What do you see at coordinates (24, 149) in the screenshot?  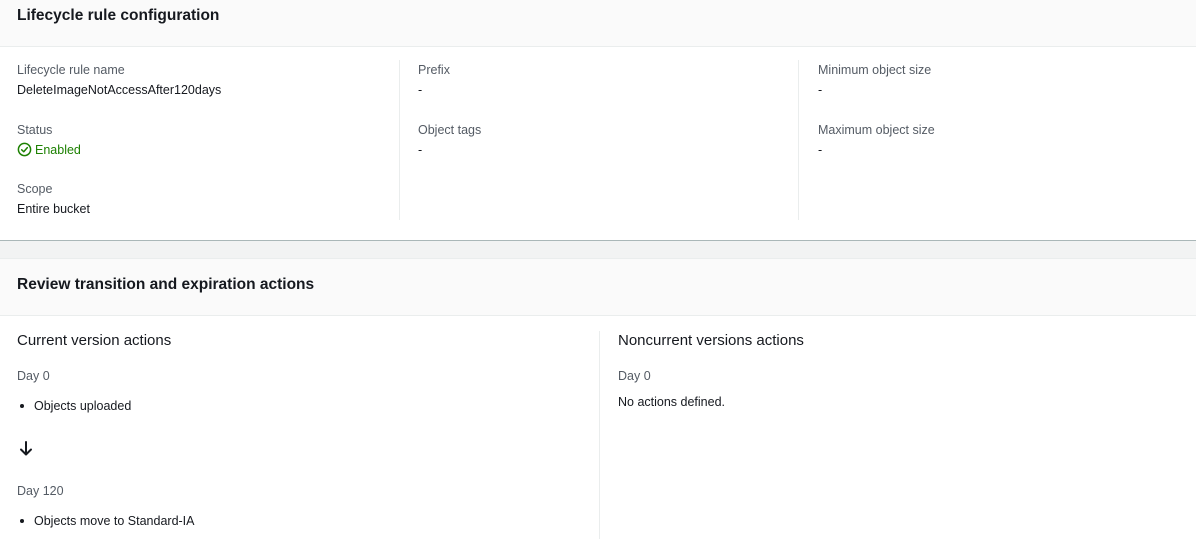 I see `check-circle-icon` at bounding box center [24, 149].